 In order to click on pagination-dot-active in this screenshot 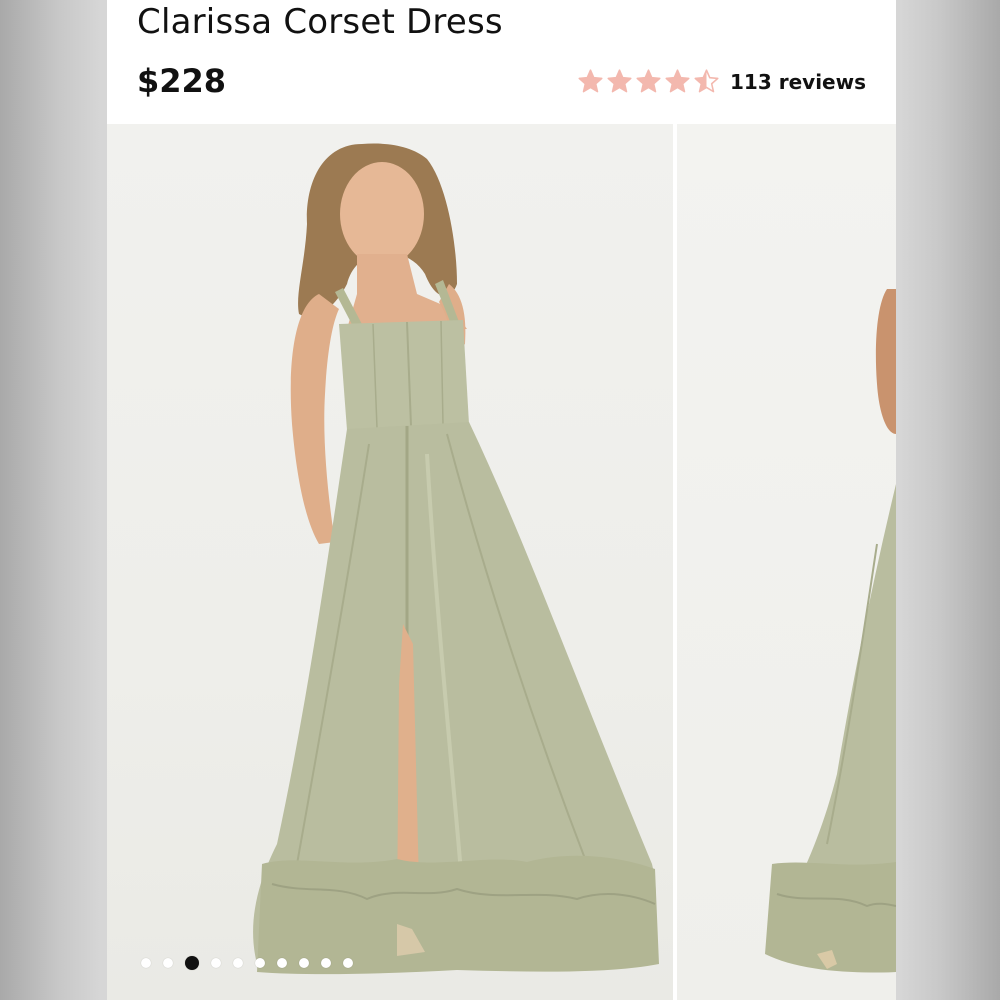, I will do `click(192, 963)`.